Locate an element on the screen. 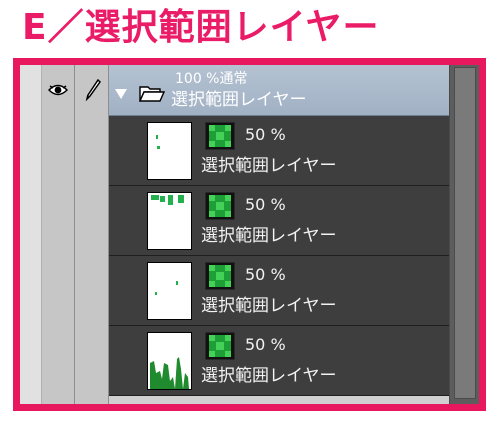 The width and height of the screenshot is (500, 429). scrollbar-thumb is located at coordinates (465, 233).